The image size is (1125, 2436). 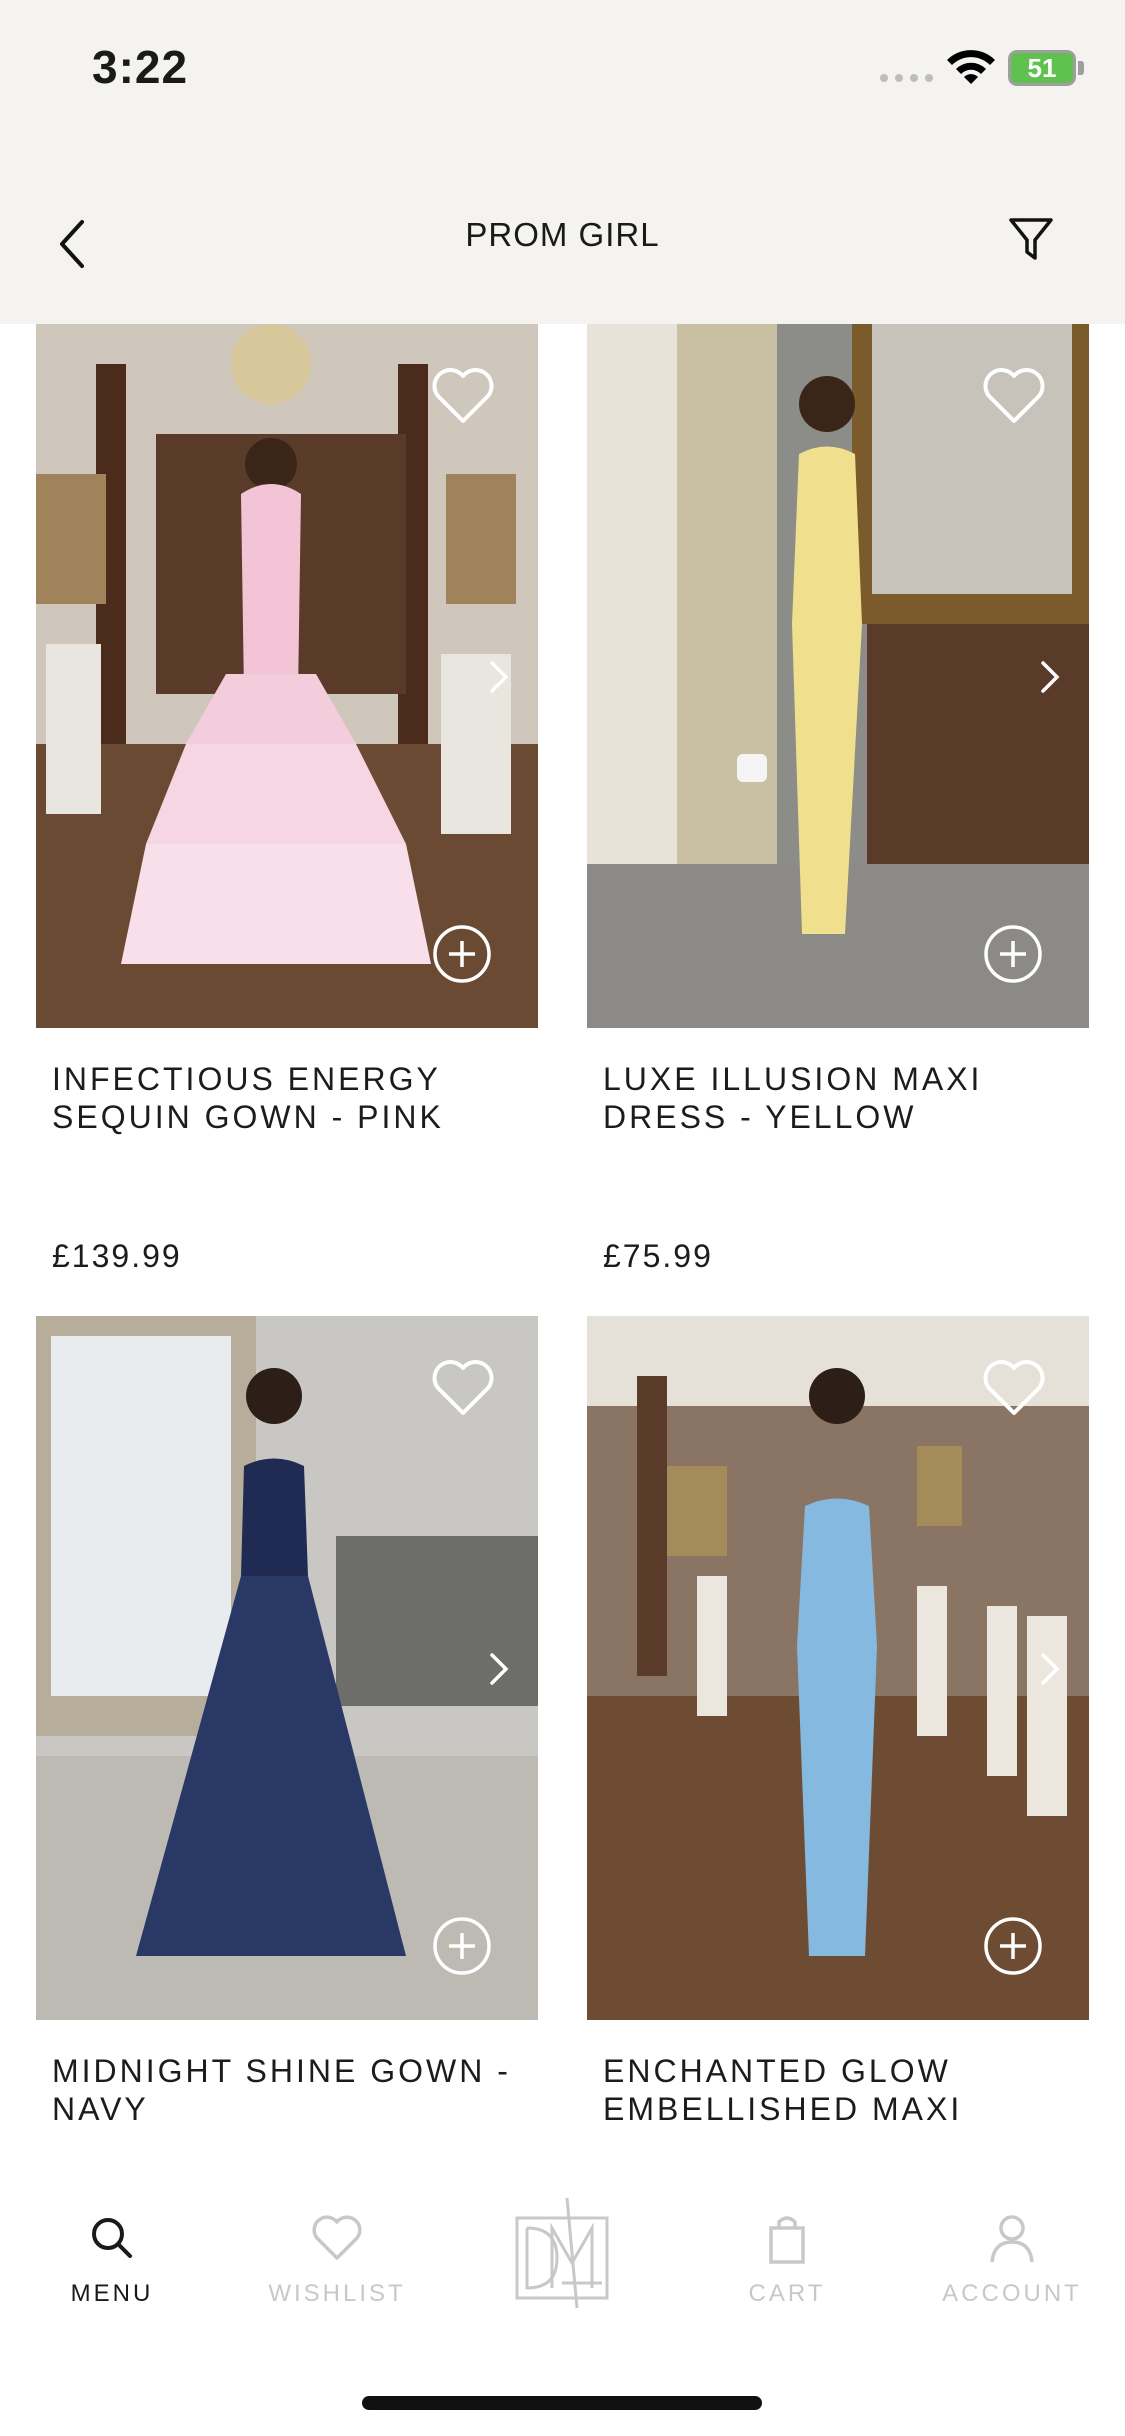 What do you see at coordinates (117, 1256) in the screenshot?
I see `product-price: £139.99` at bounding box center [117, 1256].